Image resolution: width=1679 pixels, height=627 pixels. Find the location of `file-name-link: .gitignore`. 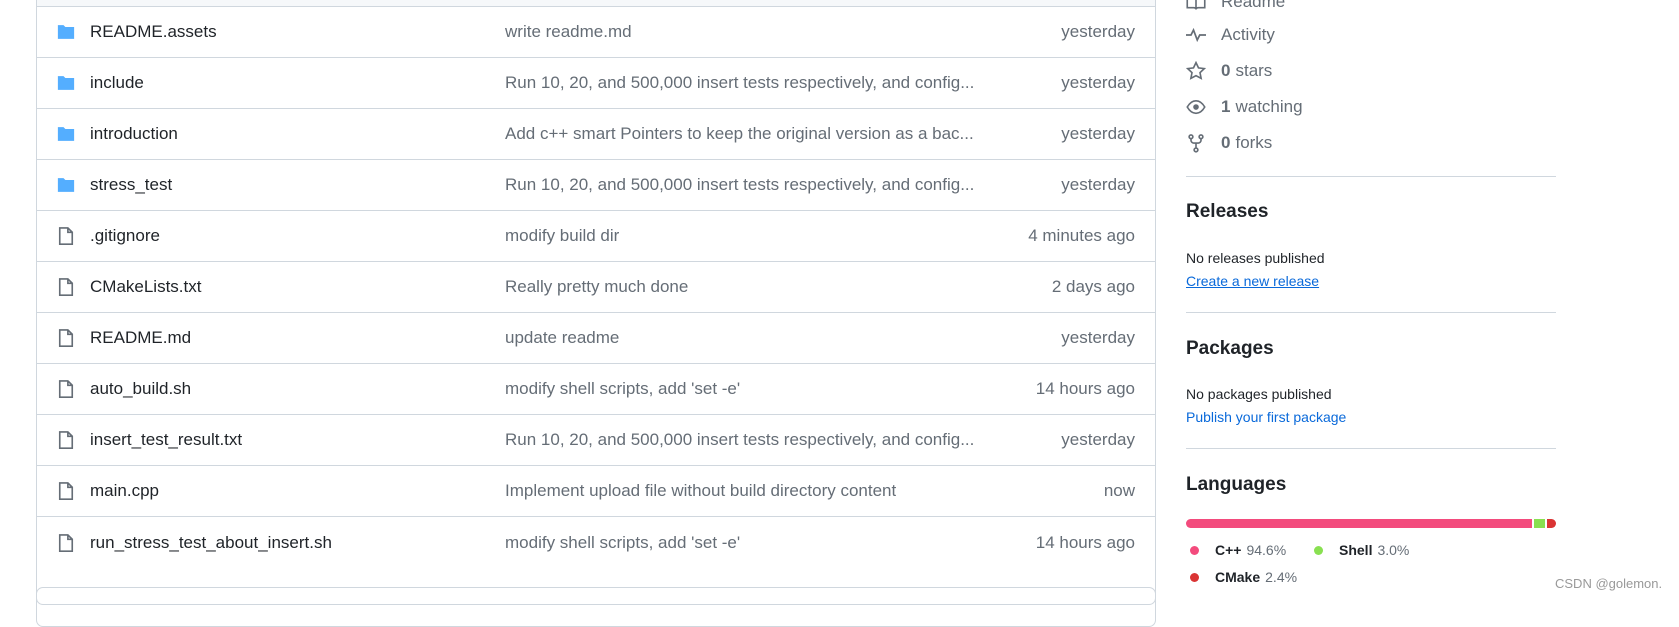

file-name-link: .gitignore is located at coordinates (125, 236).